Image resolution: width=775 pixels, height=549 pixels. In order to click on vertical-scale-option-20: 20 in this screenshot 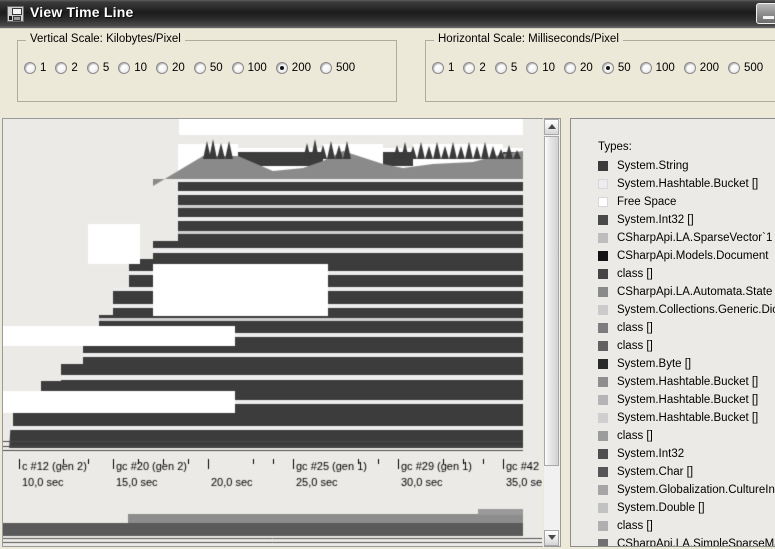, I will do `click(170, 68)`.